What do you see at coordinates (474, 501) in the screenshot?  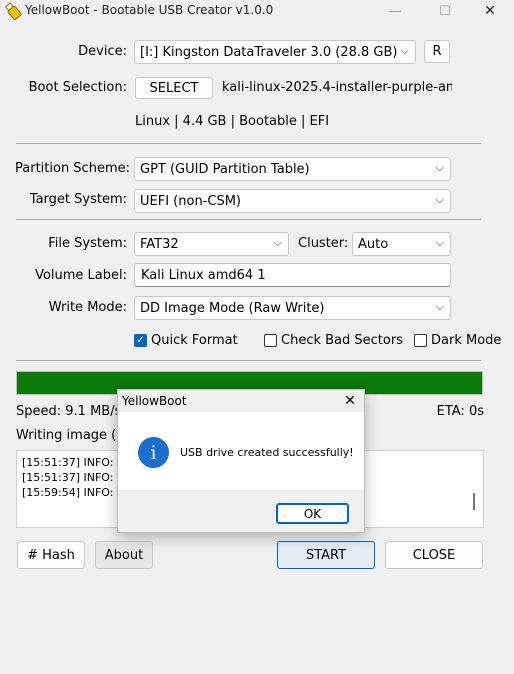 I see `log-scrollbar-thumb` at bounding box center [474, 501].